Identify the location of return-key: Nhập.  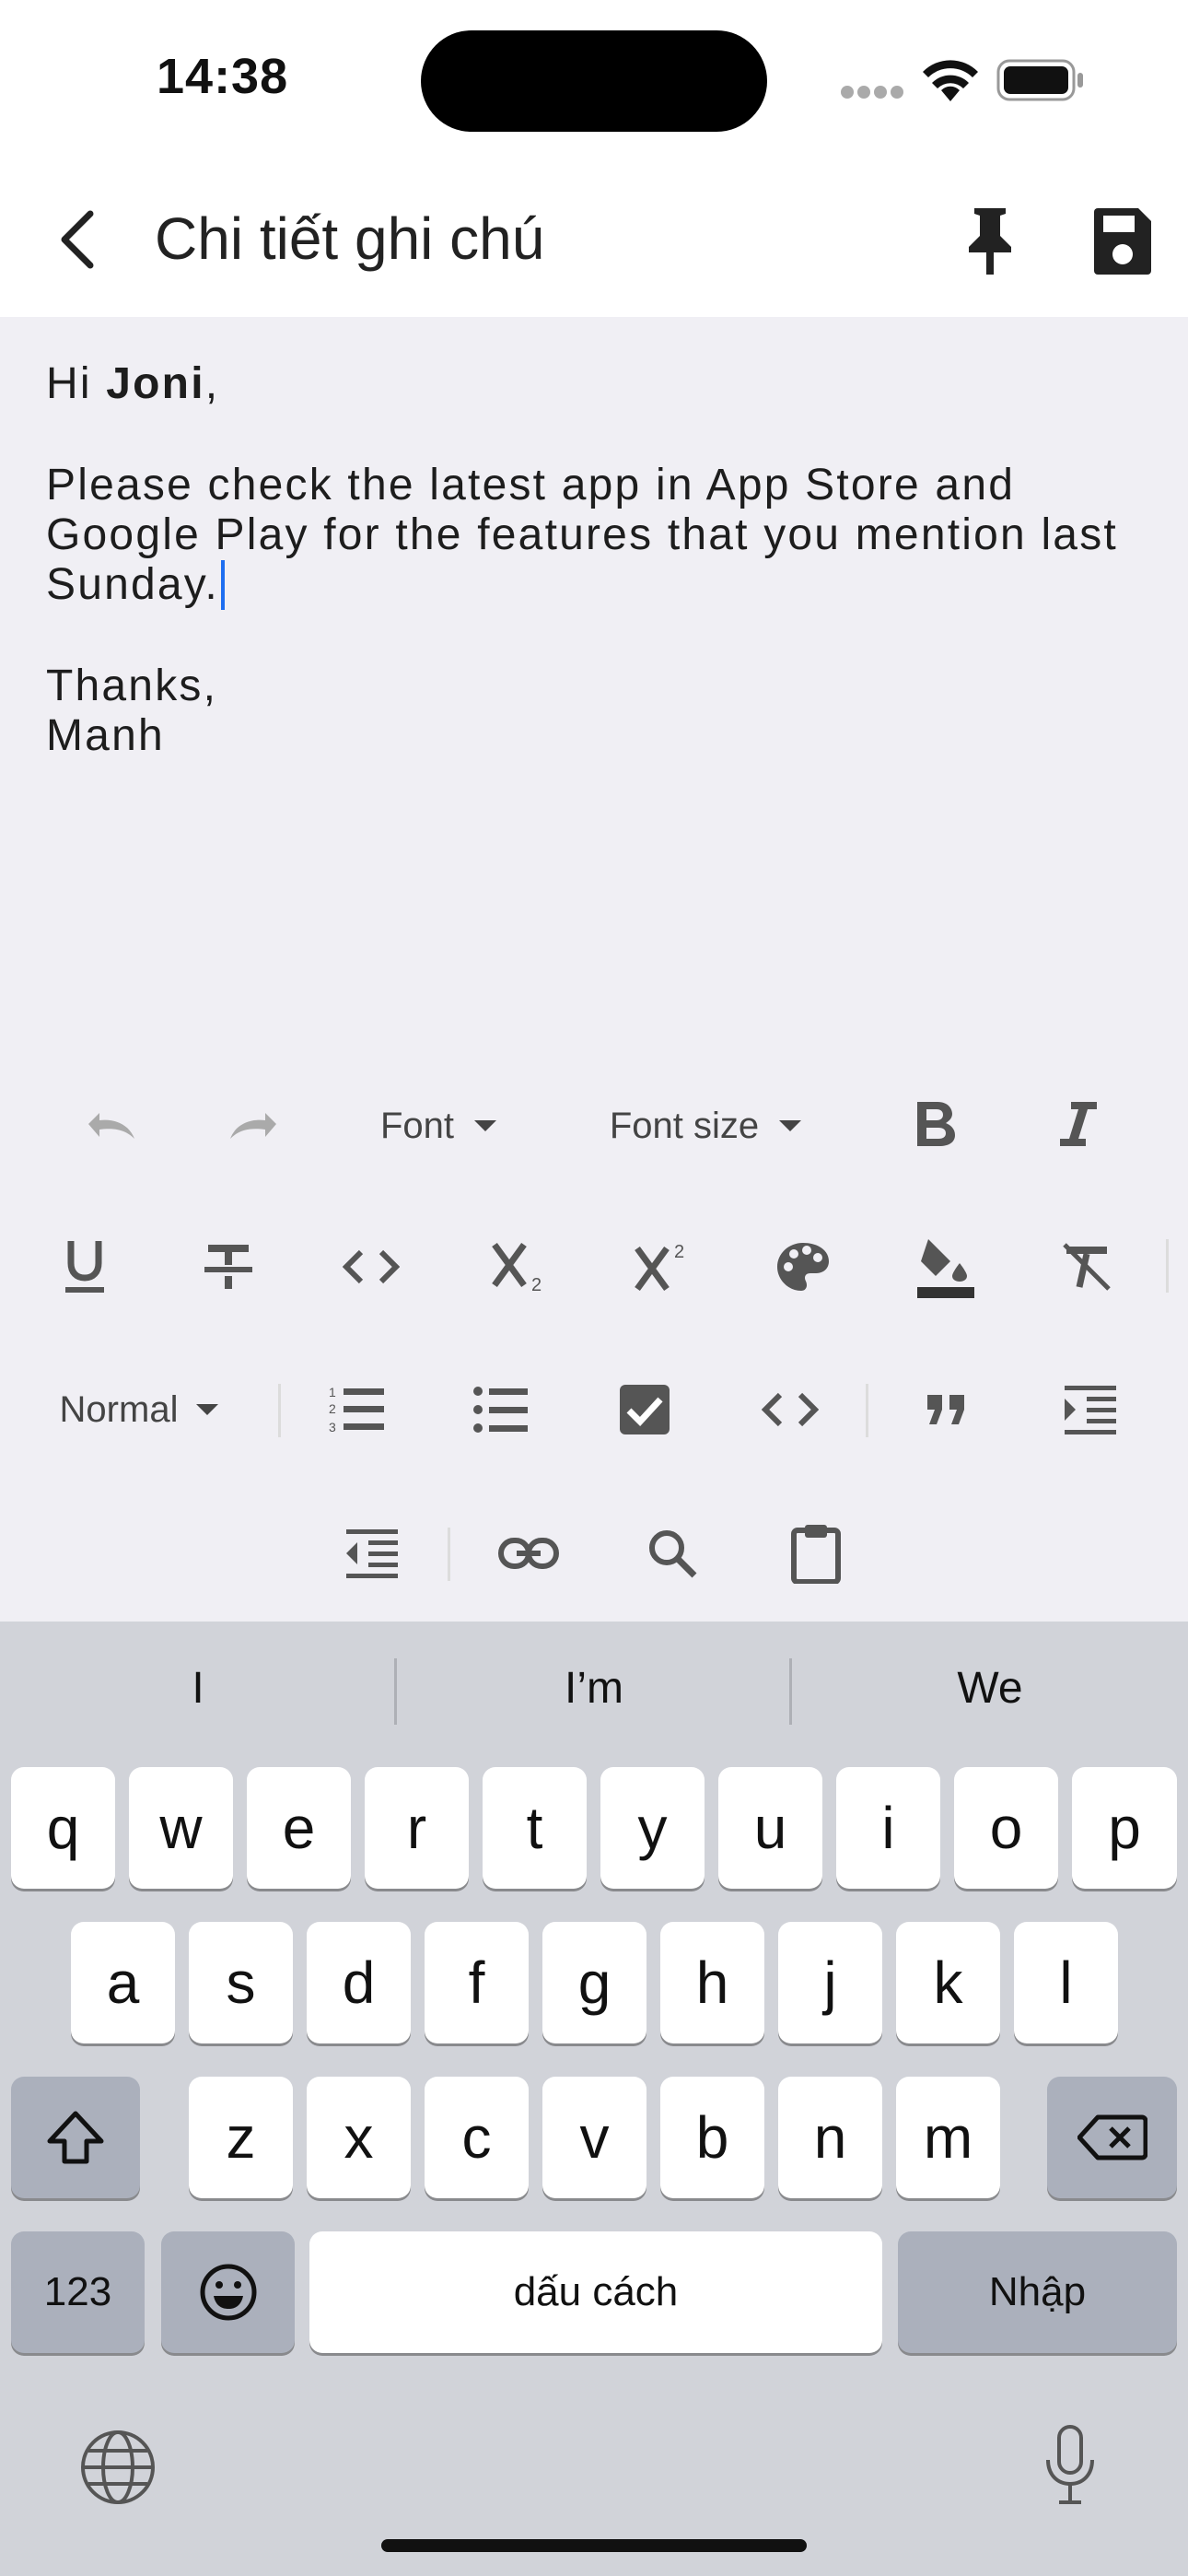
(1037, 2292).